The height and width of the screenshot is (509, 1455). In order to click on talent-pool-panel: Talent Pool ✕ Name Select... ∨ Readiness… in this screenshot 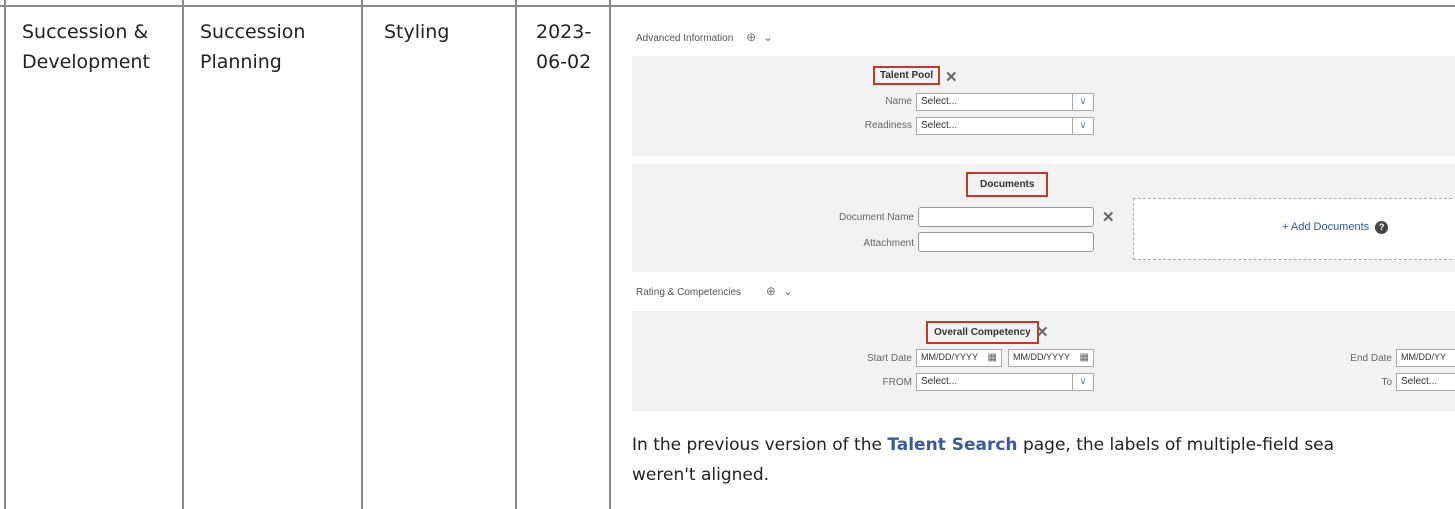, I will do `click(1043, 106)`.